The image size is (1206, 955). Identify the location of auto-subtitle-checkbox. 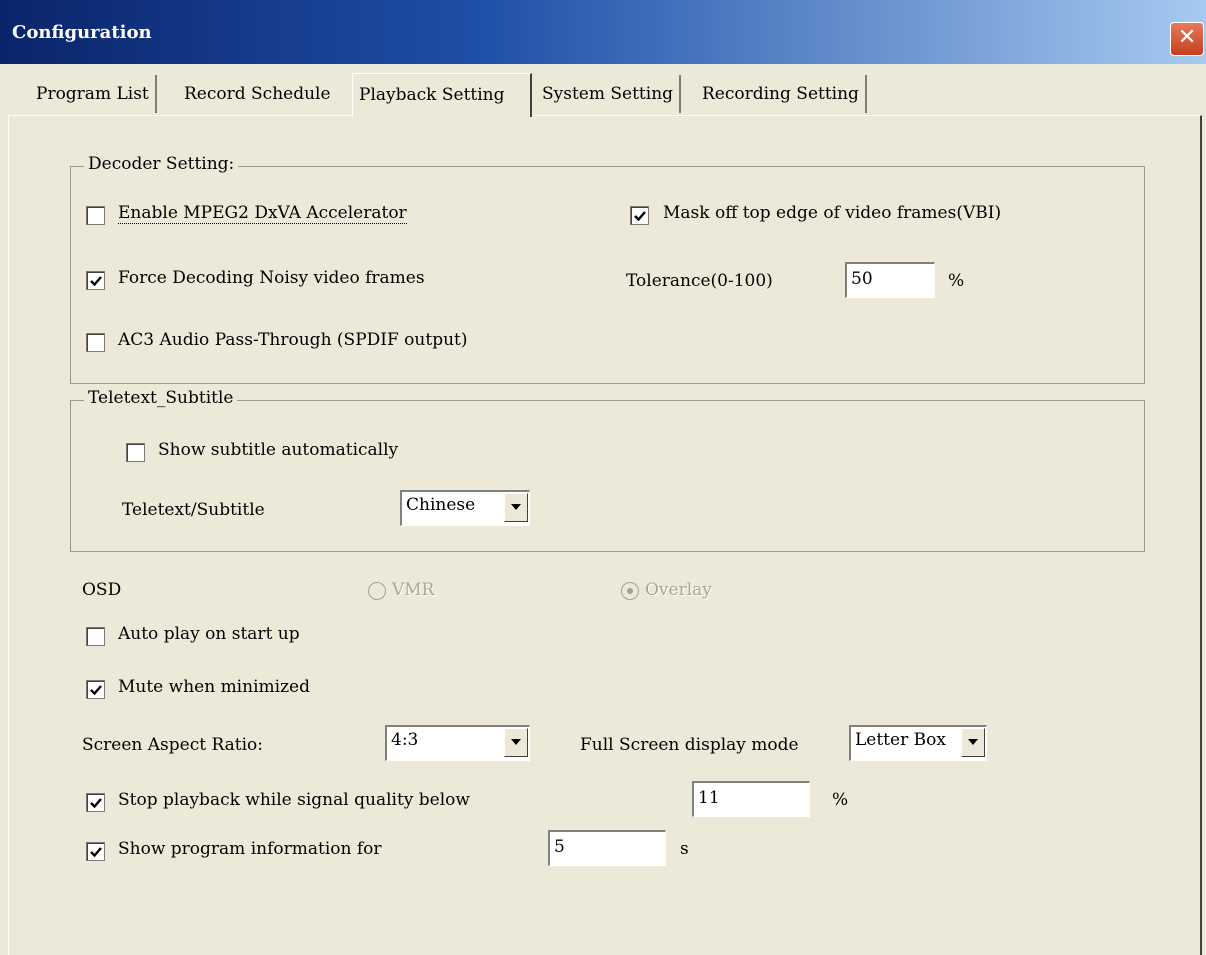
(135, 452).